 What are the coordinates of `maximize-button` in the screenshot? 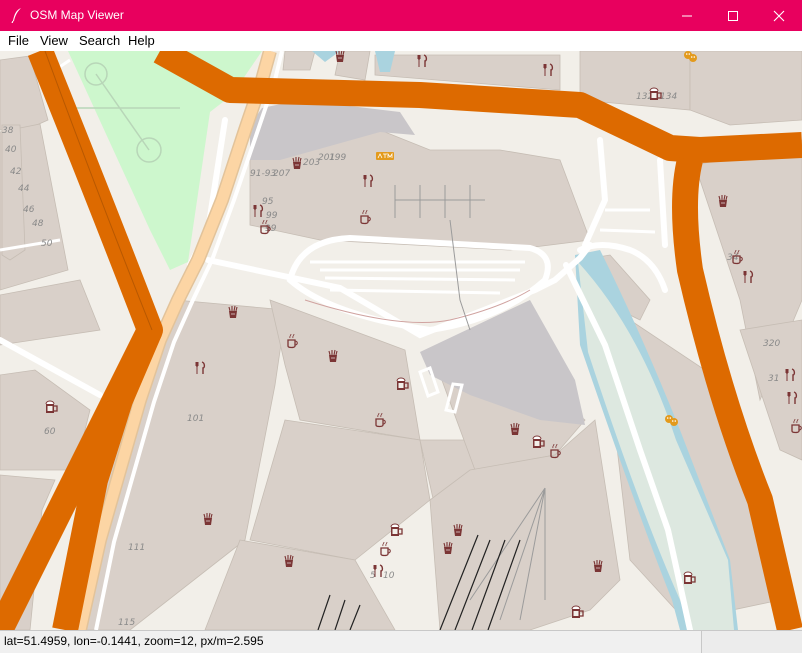 It's located at (733, 15).